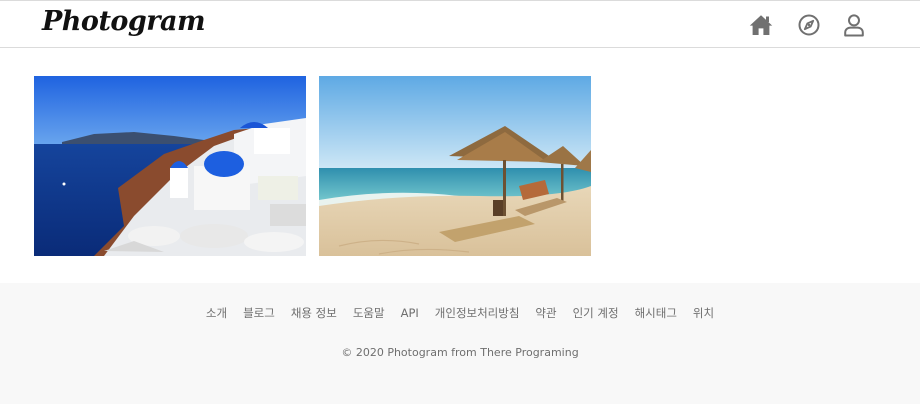 The image size is (920, 404). I want to click on beach-umbrellas-photo, so click(455, 166).